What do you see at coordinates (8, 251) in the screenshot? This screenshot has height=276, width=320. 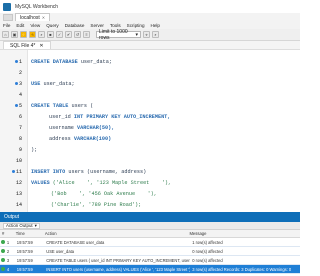 I see `output-row-num: 2` at bounding box center [8, 251].